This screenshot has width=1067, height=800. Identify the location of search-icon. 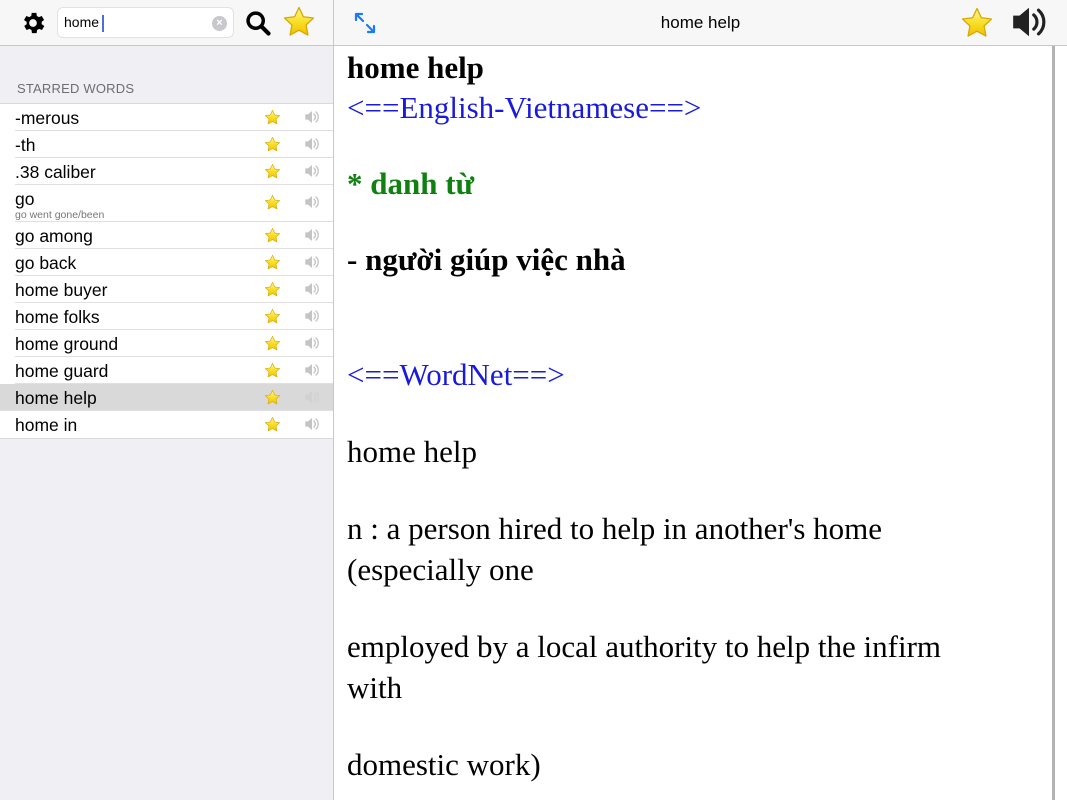
(258, 23).